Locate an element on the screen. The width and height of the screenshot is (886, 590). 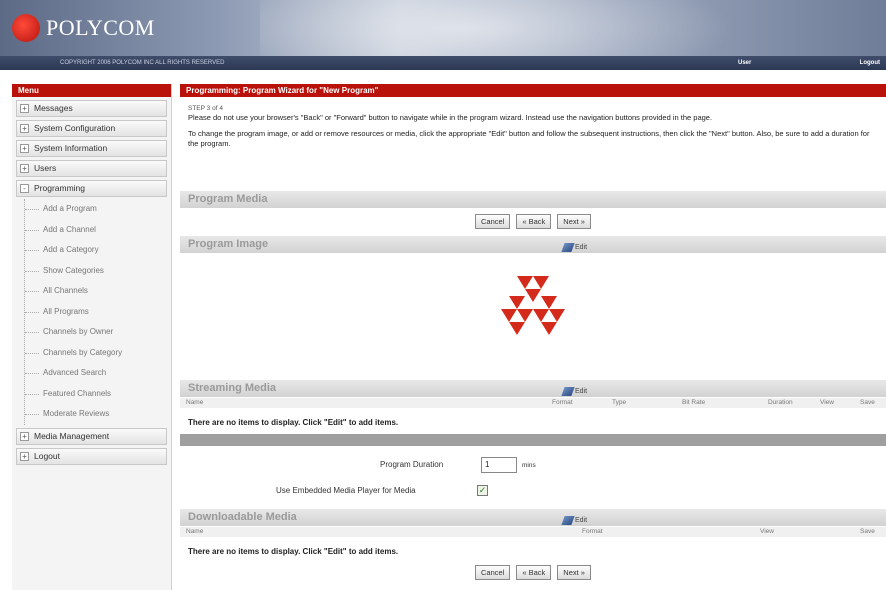
streaming-media-title: Streaming Media is located at coordinates (232, 388).